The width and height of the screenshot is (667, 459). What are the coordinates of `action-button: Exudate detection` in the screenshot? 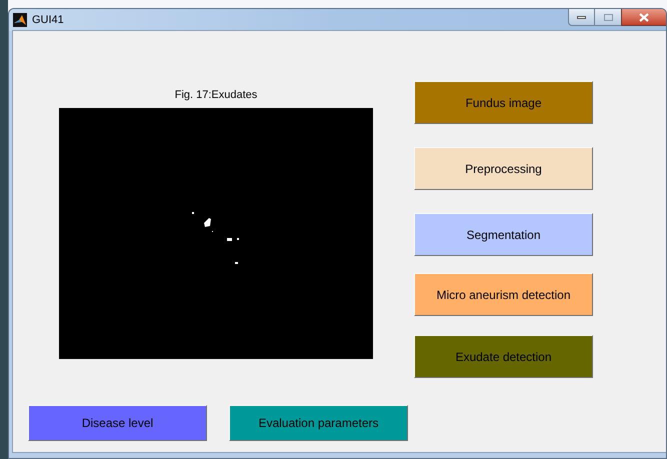 It's located at (503, 356).